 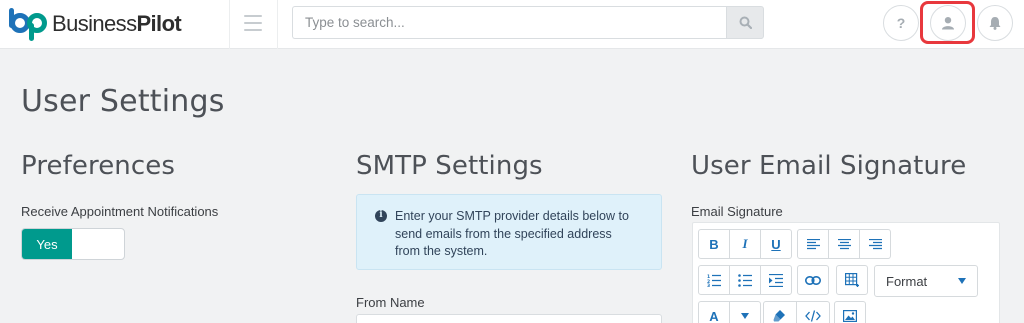 I want to click on table-icon, so click(x=852, y=280).